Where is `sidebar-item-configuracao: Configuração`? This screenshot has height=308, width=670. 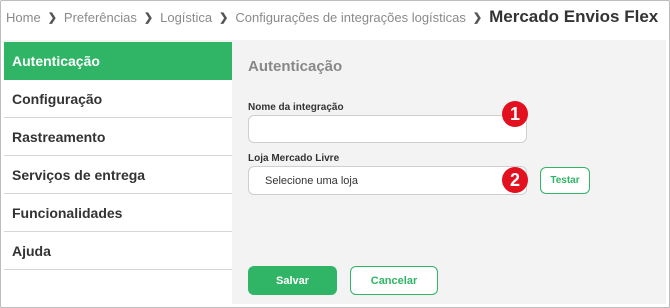
sidebar-item-configuracao: Configuração is located at coordinates (118, 99).